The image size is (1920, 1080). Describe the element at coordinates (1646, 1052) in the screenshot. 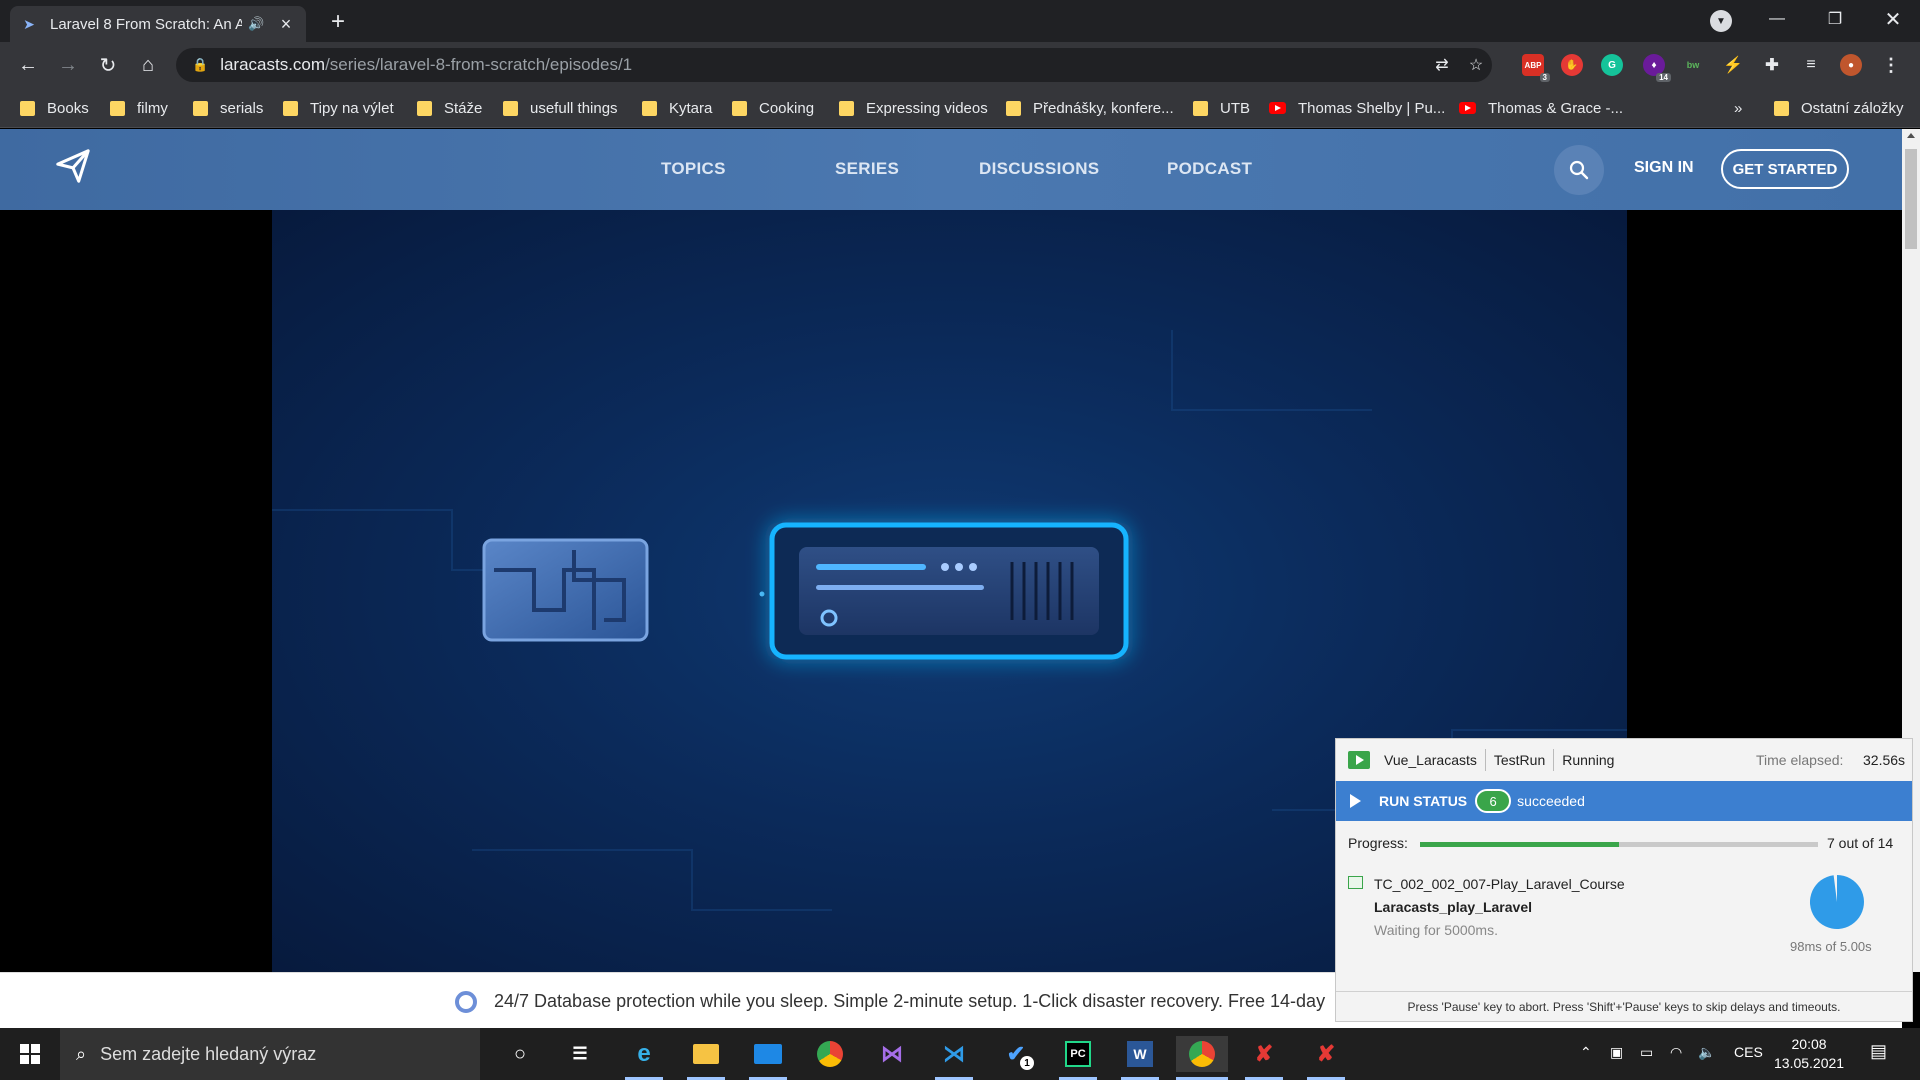

I see `battery-icon: ▭` at that location.